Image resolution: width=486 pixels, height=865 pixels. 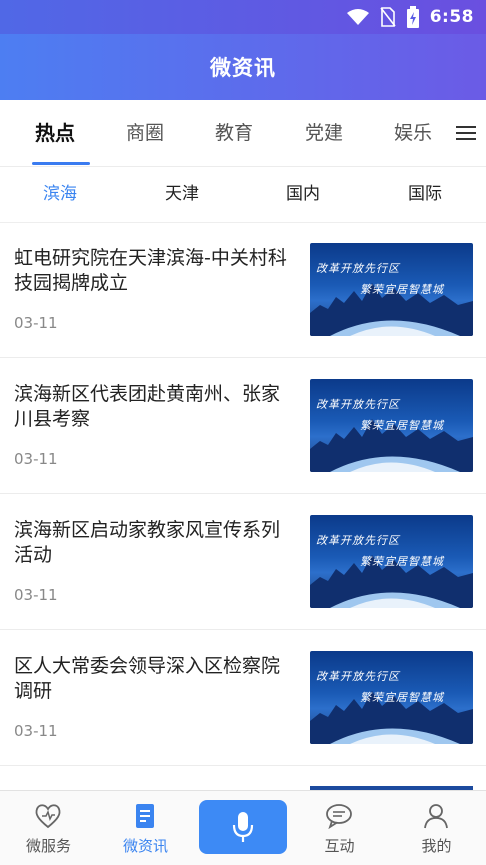 I want to click on news-title: 滨海新区代表团赴黄南州、张家川县考察, so click(x=147, y=406).